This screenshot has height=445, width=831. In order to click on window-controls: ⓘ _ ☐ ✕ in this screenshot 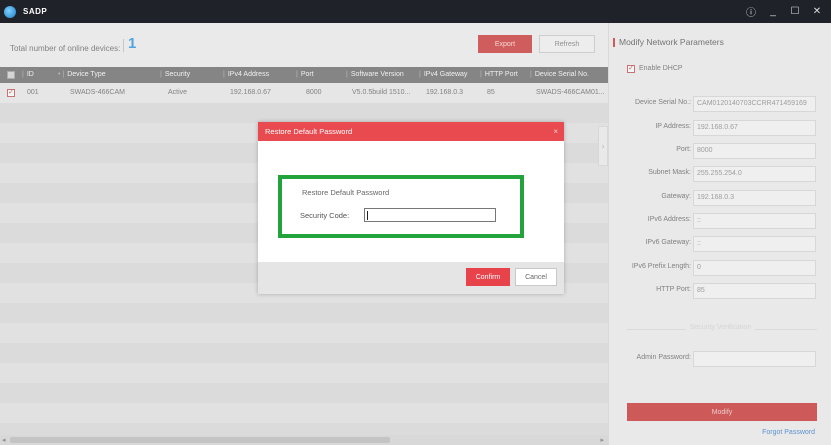, I will do `click(784, 11)`.